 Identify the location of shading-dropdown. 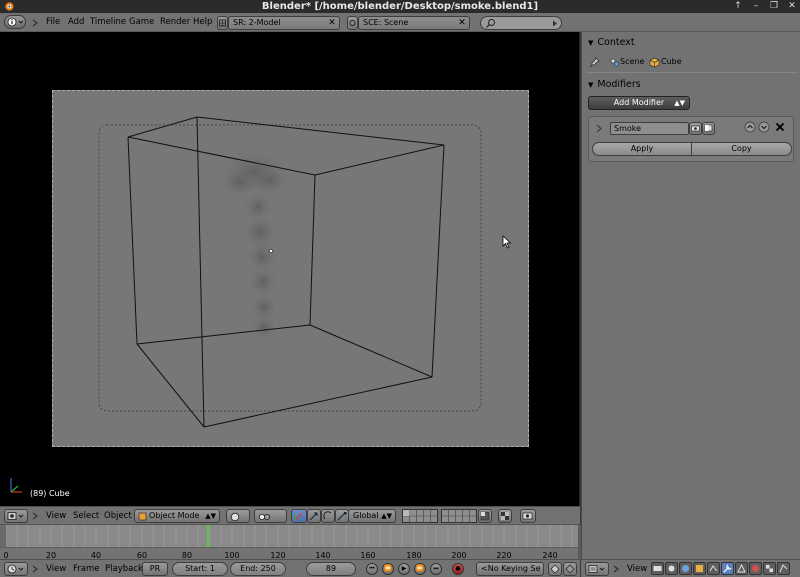
(238, 516).